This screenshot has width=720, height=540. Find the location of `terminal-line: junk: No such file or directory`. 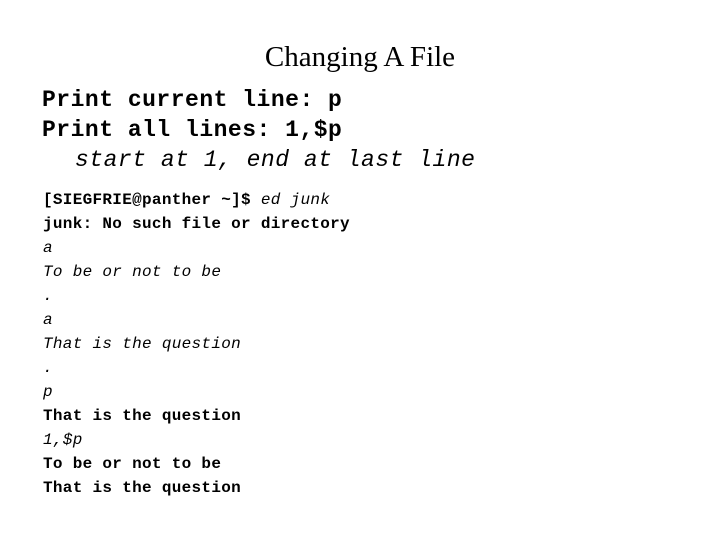

terminal-line: junk: No such file or directory is located at coordinates (196, 224).